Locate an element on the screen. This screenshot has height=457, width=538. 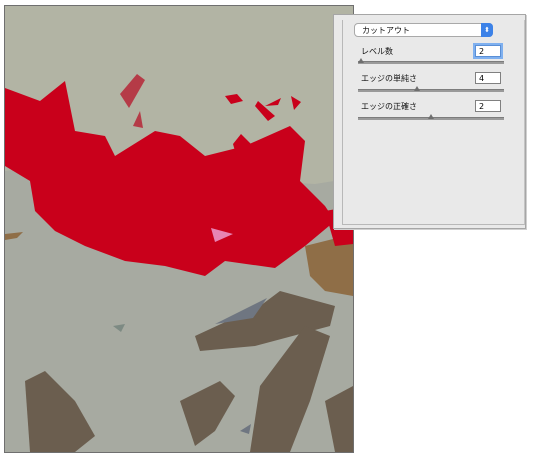
levels-slider-thumb is located at coordinates (361, 60).